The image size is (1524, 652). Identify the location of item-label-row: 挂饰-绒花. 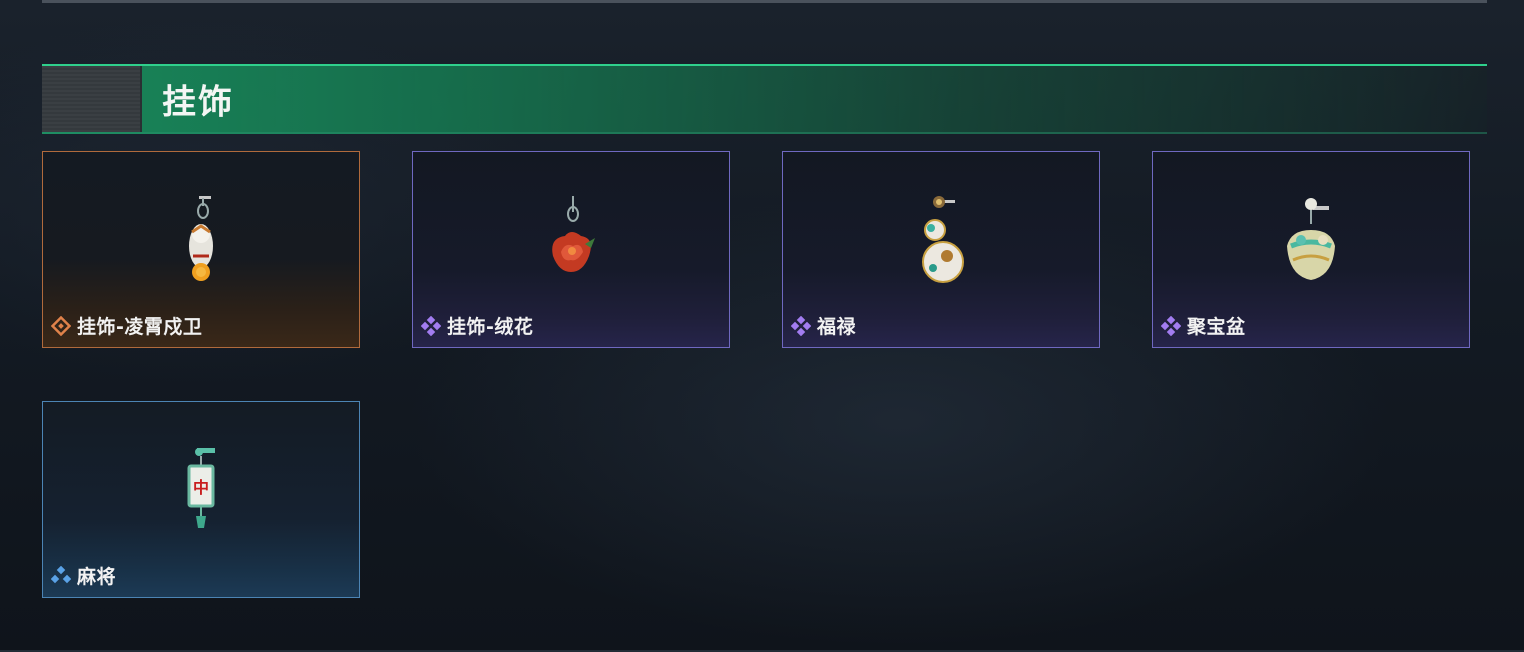
(477, 325).